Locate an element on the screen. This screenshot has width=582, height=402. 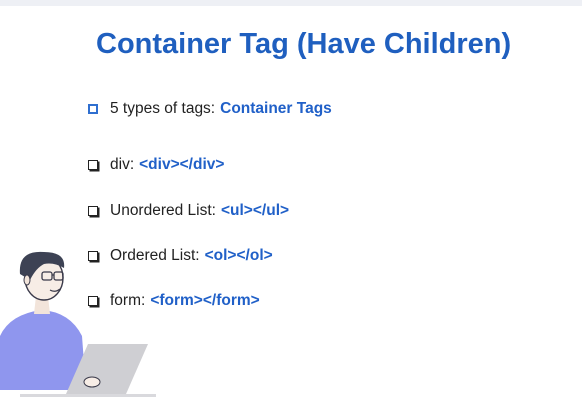
slide-title: Container Tag (Have Children) is located at coordinates (304, 44).